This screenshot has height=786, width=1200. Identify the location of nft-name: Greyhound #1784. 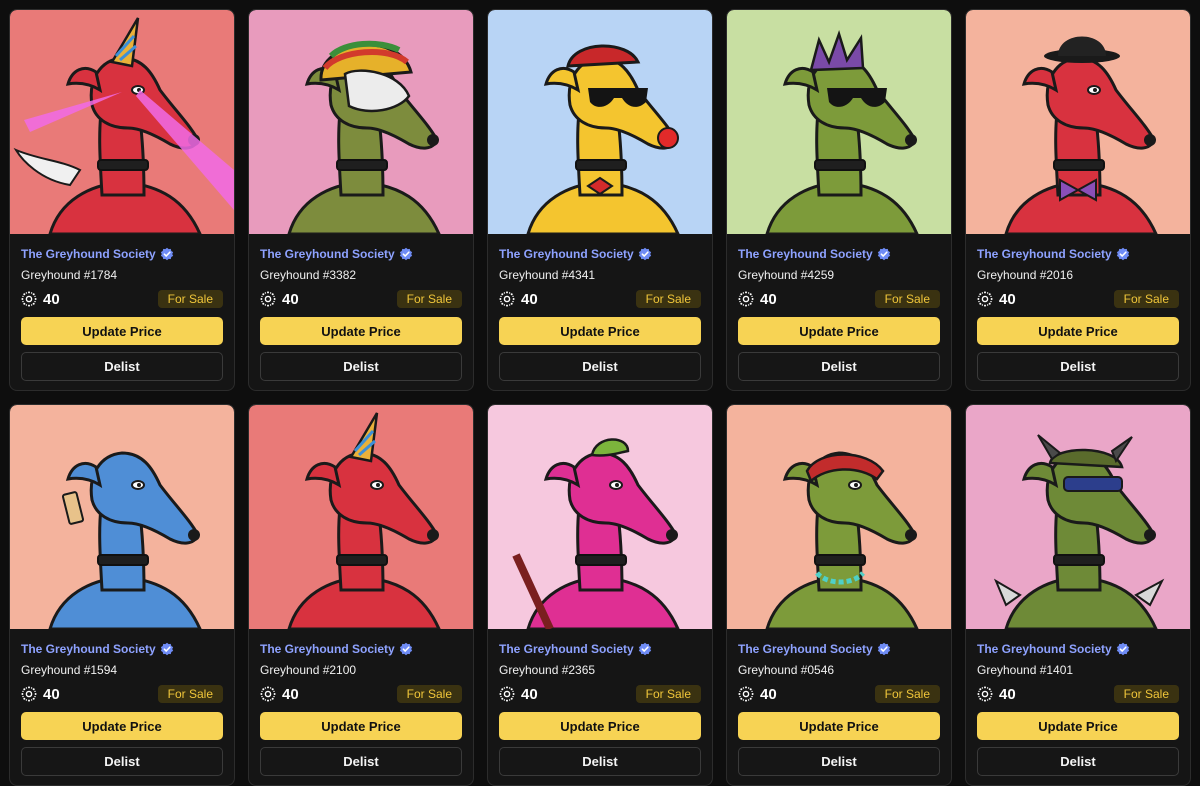
(69, 275).